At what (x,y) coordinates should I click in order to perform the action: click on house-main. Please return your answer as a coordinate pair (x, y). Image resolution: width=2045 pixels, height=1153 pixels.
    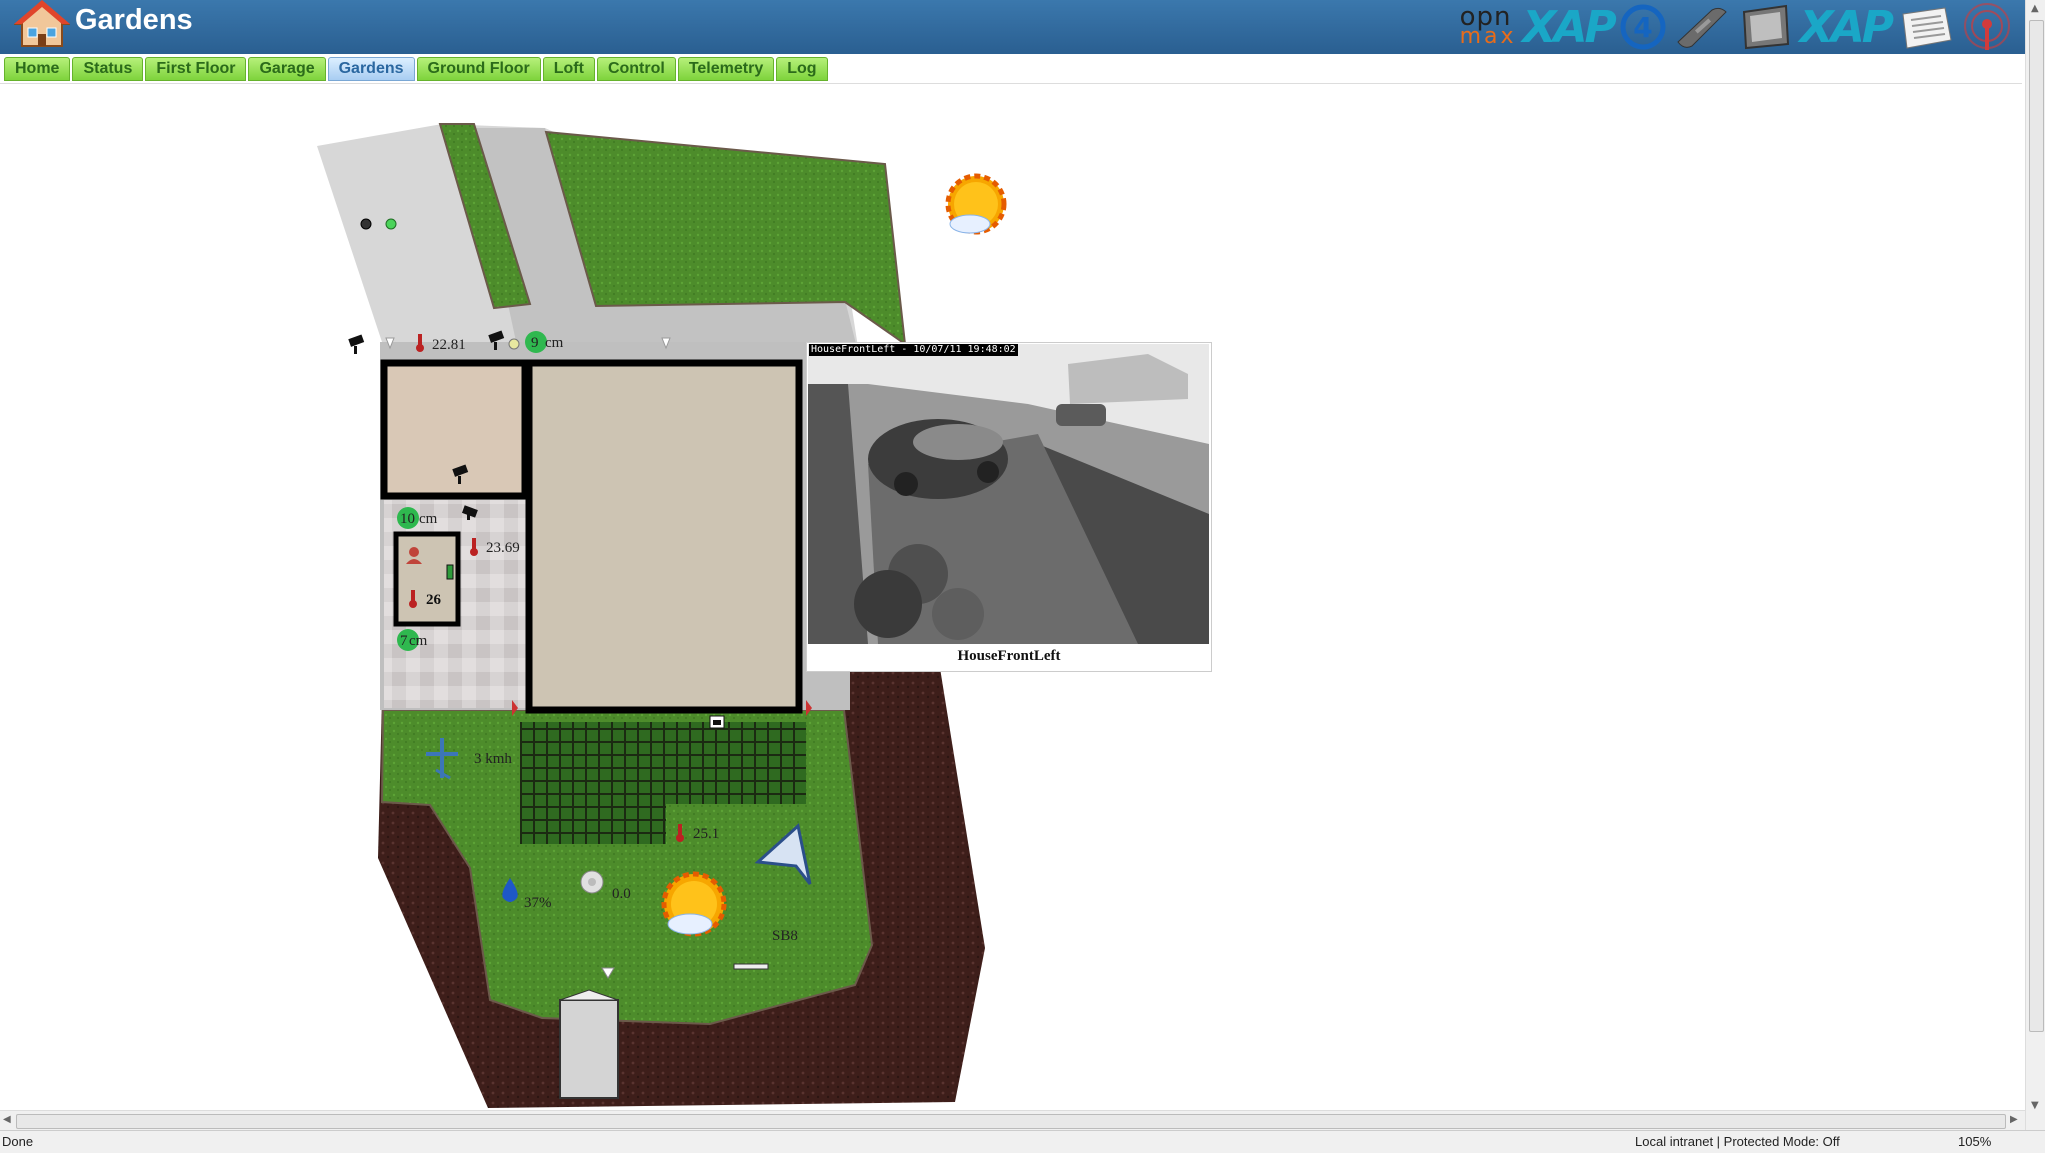
    Looking at the image, I should click on (664, 536).